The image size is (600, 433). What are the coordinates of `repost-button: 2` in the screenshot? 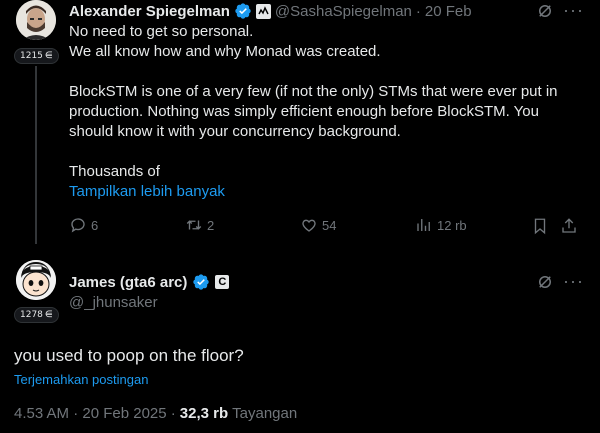 It's located at (199, 225).